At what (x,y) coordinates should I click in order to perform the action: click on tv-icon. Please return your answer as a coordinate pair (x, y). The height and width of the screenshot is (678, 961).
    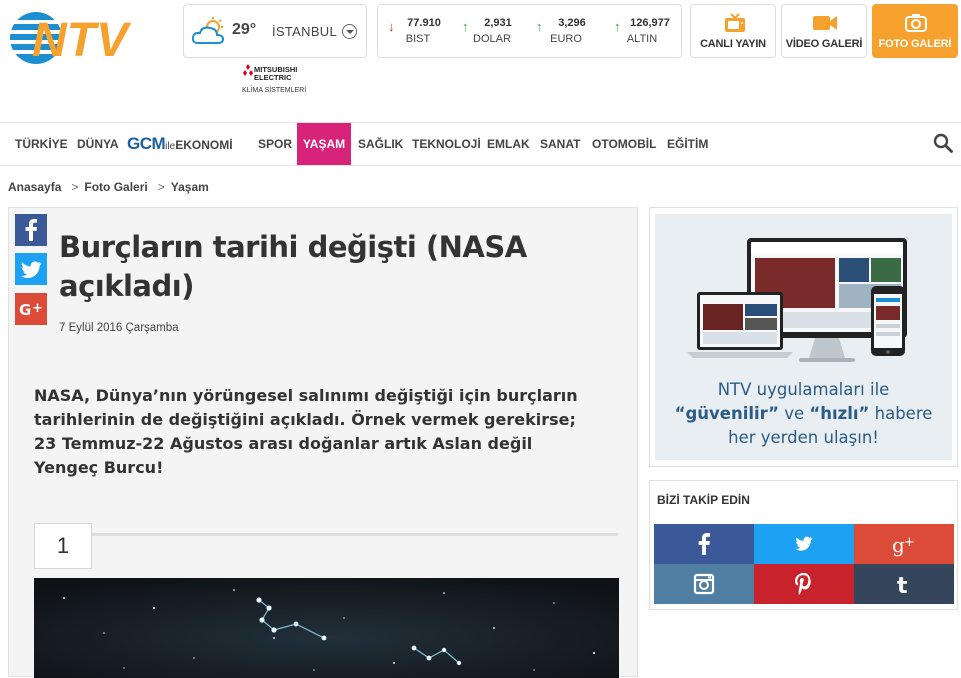
    Looking at the image, I should click on (735, 22).